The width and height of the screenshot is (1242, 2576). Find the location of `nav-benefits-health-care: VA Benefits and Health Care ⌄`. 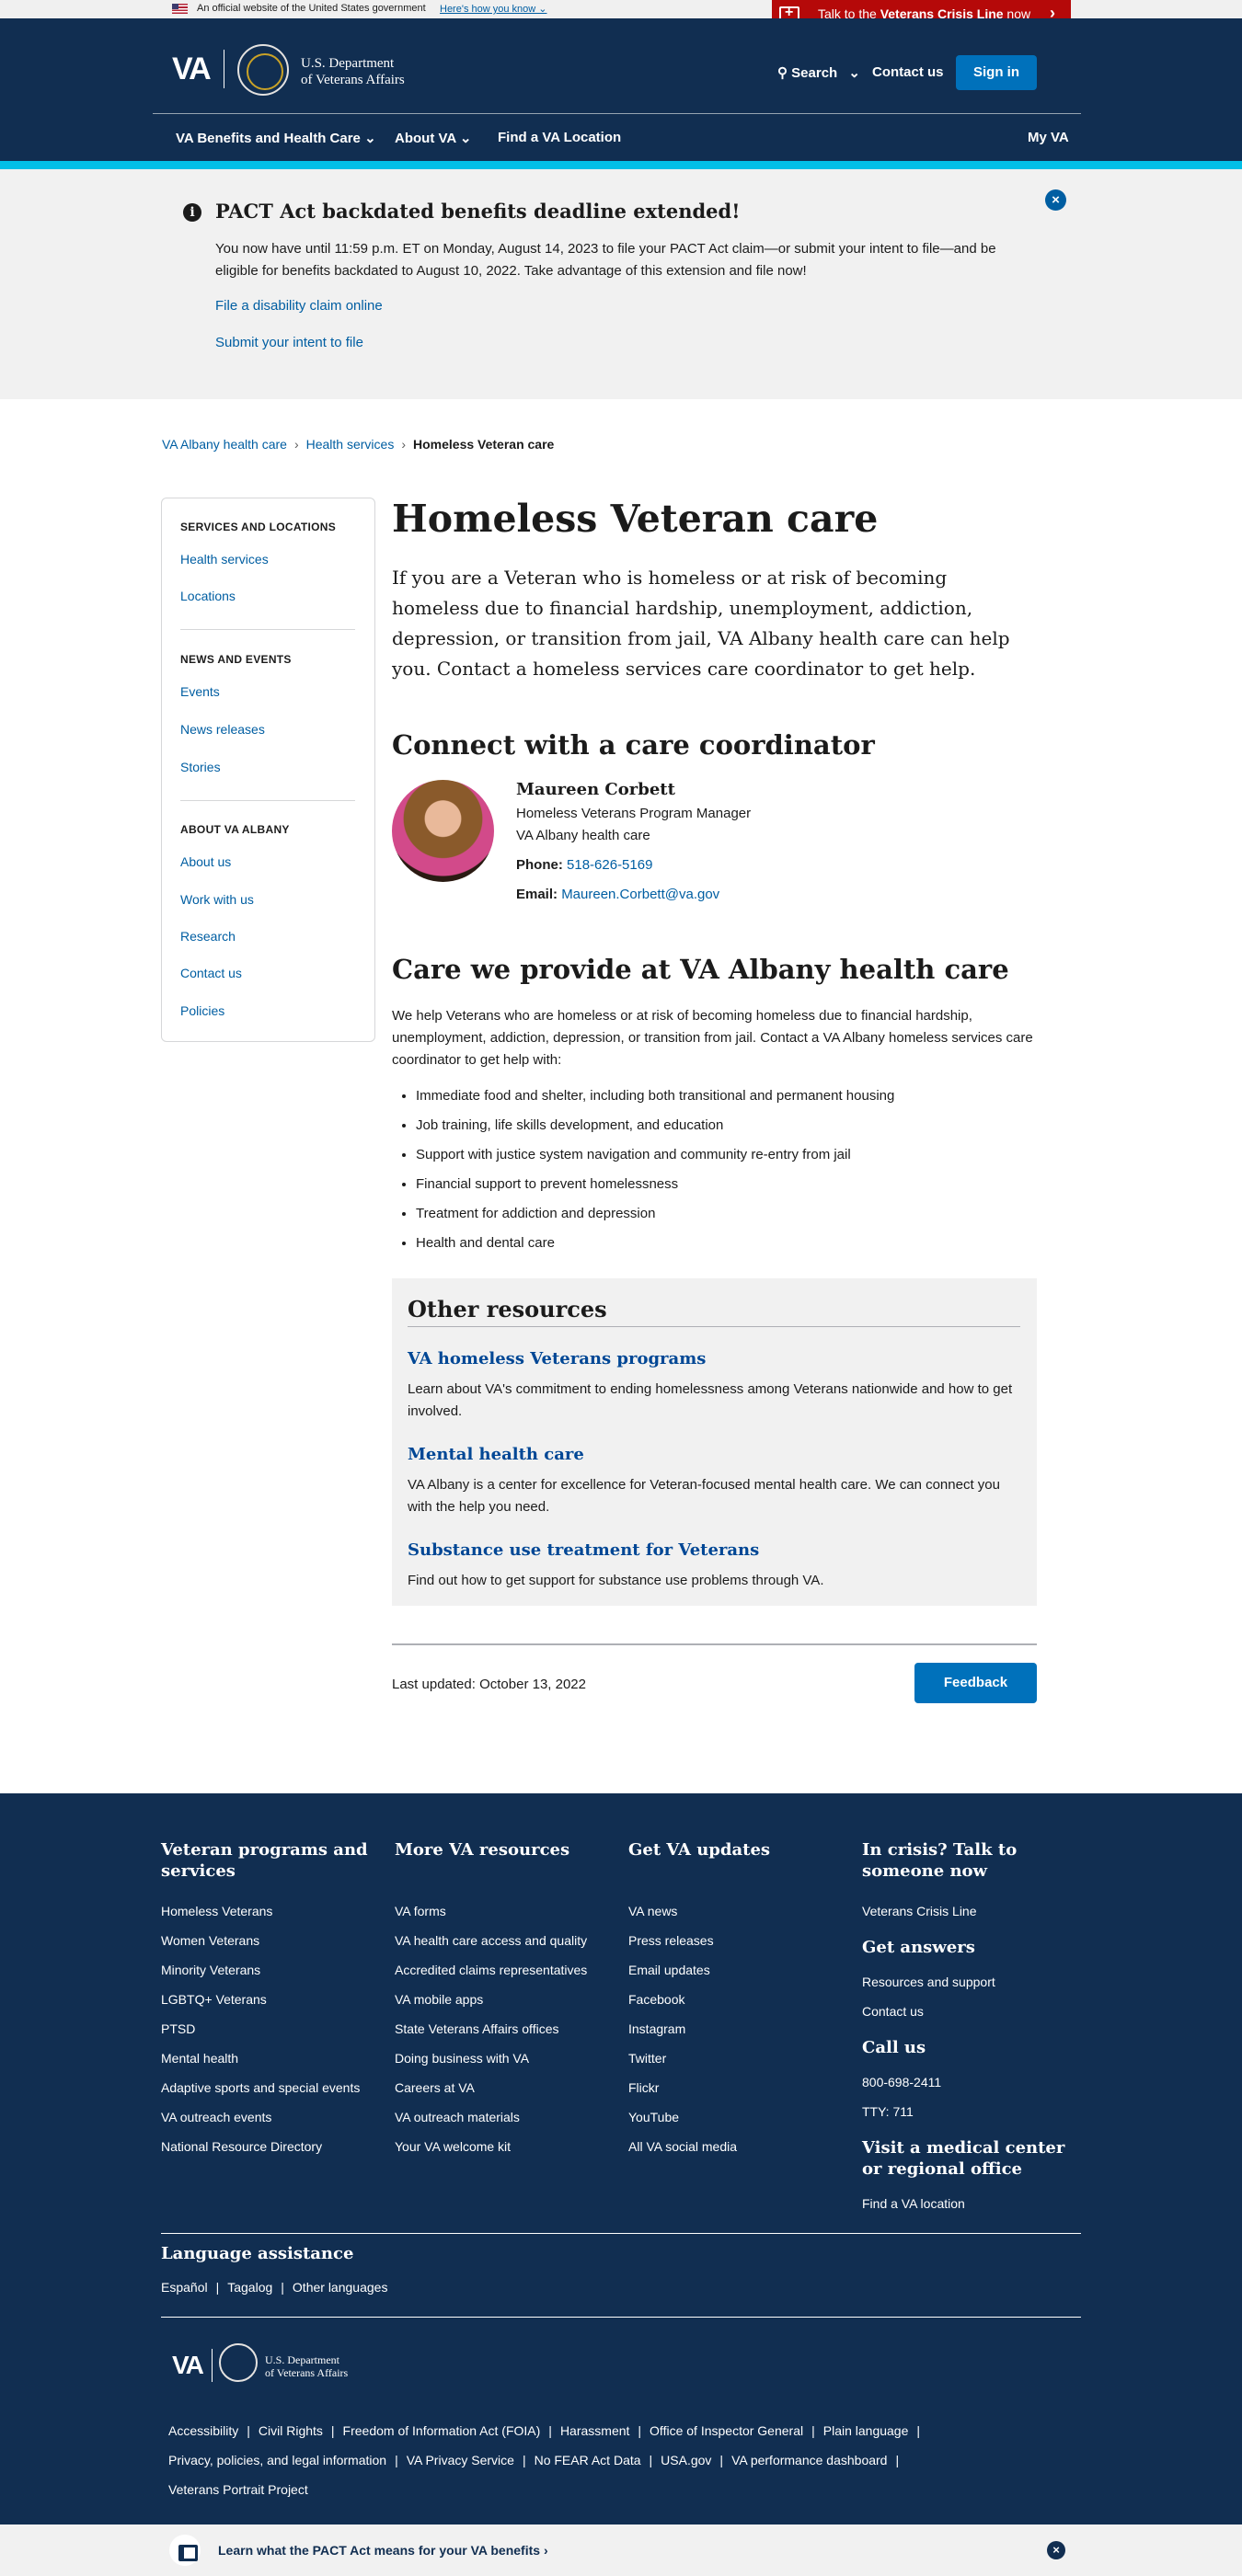

nav-benefits-health-care: VA Benefits and Health Care ⌄ is located at coordinates (276, 138).